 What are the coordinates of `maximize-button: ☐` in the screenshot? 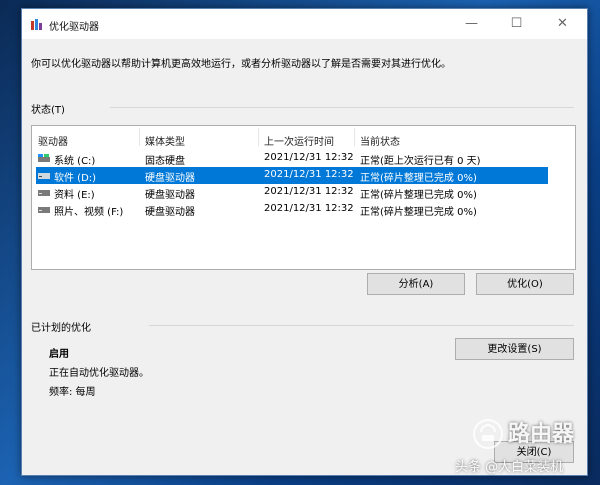 It's located at (516, 24).